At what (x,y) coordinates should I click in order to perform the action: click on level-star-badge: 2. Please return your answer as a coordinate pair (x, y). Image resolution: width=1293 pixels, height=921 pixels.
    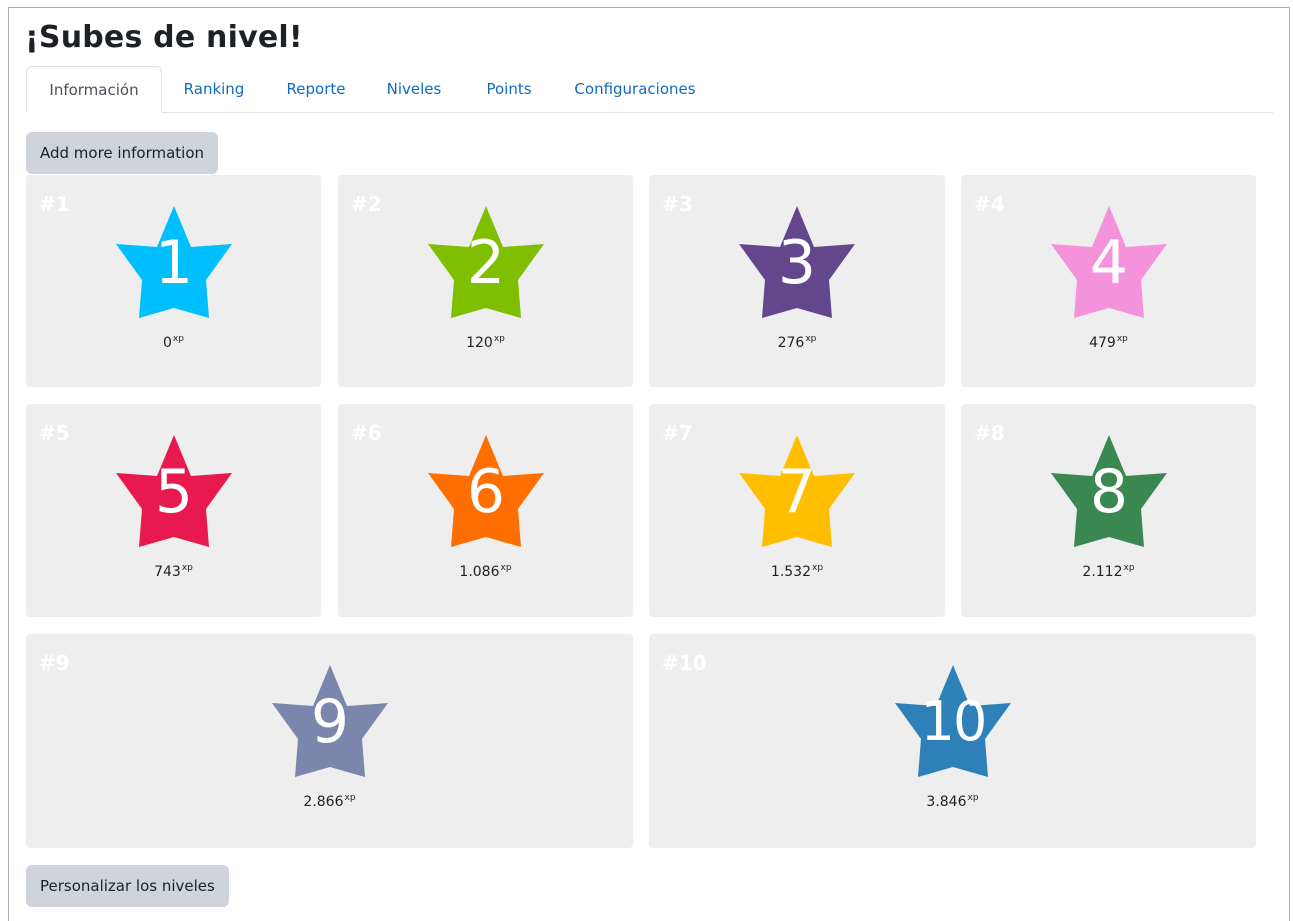
    Looking at the image, I should click on (486, 261).